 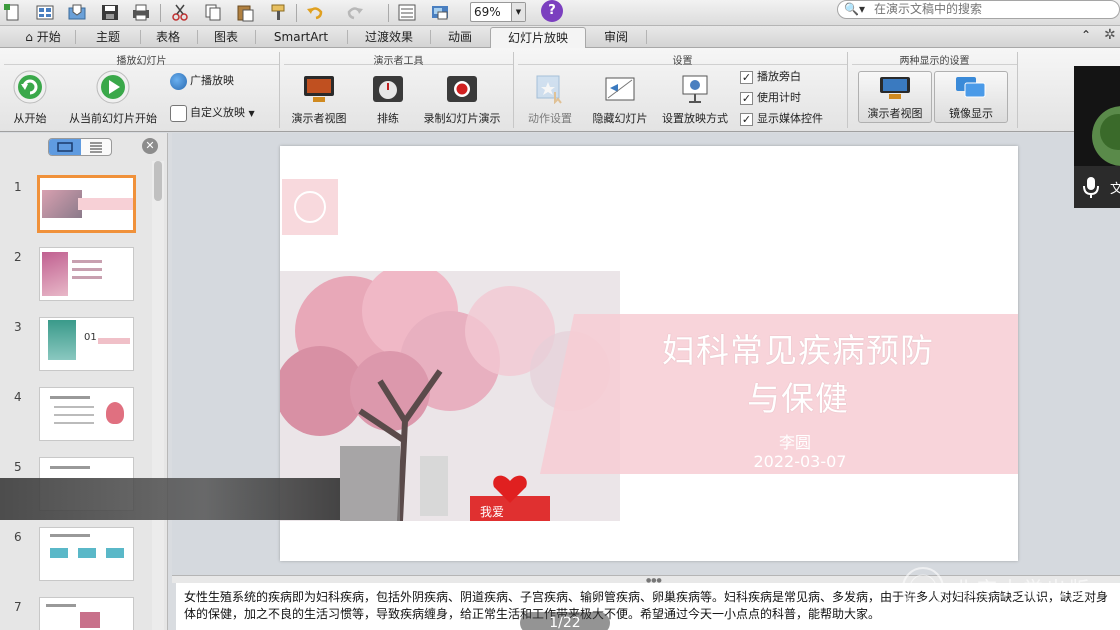 What do you see at coordinates (770, 97) in the screenshot?
I see `use-timings-checkbox: ✓ 使用计时` at bounding box center [770, 97].